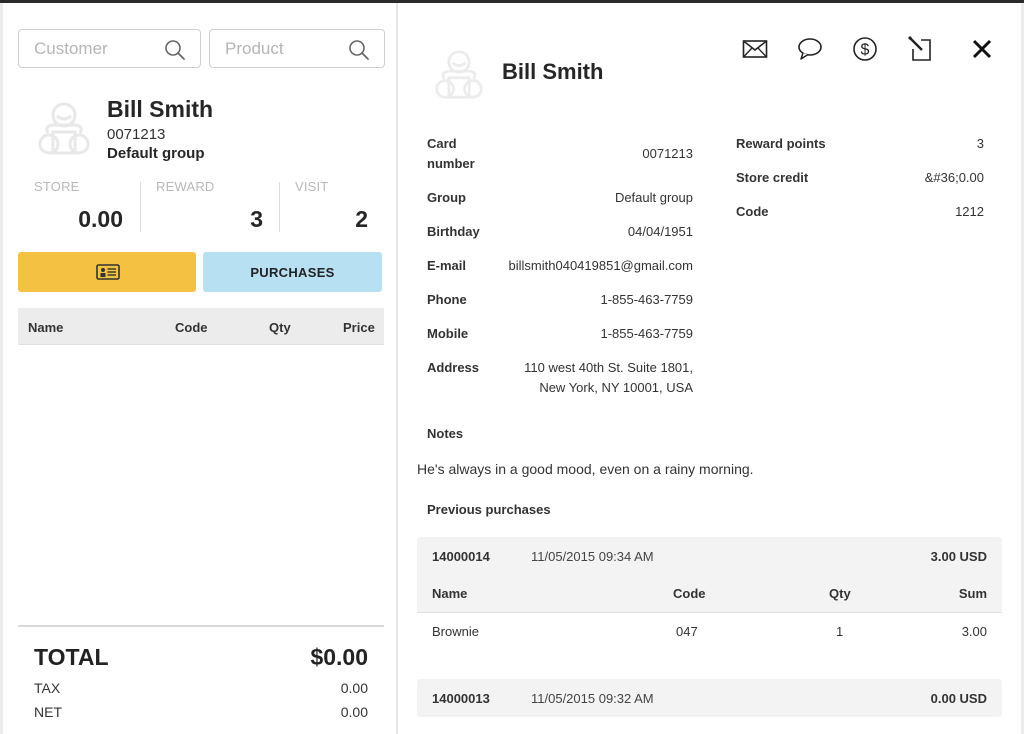 The width and height of the screenshot is (1024, 734). Describe the element at coordinates (840, 593) in the screenshot. I see `purchase-col-qty: Qty` at that location.